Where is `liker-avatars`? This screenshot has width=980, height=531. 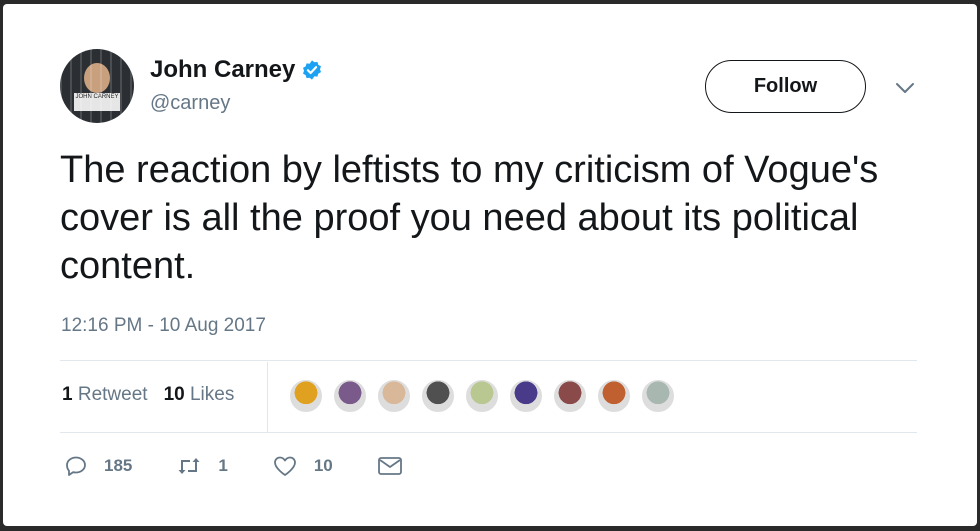 liker-avatars is located at coordinates (486, 396).